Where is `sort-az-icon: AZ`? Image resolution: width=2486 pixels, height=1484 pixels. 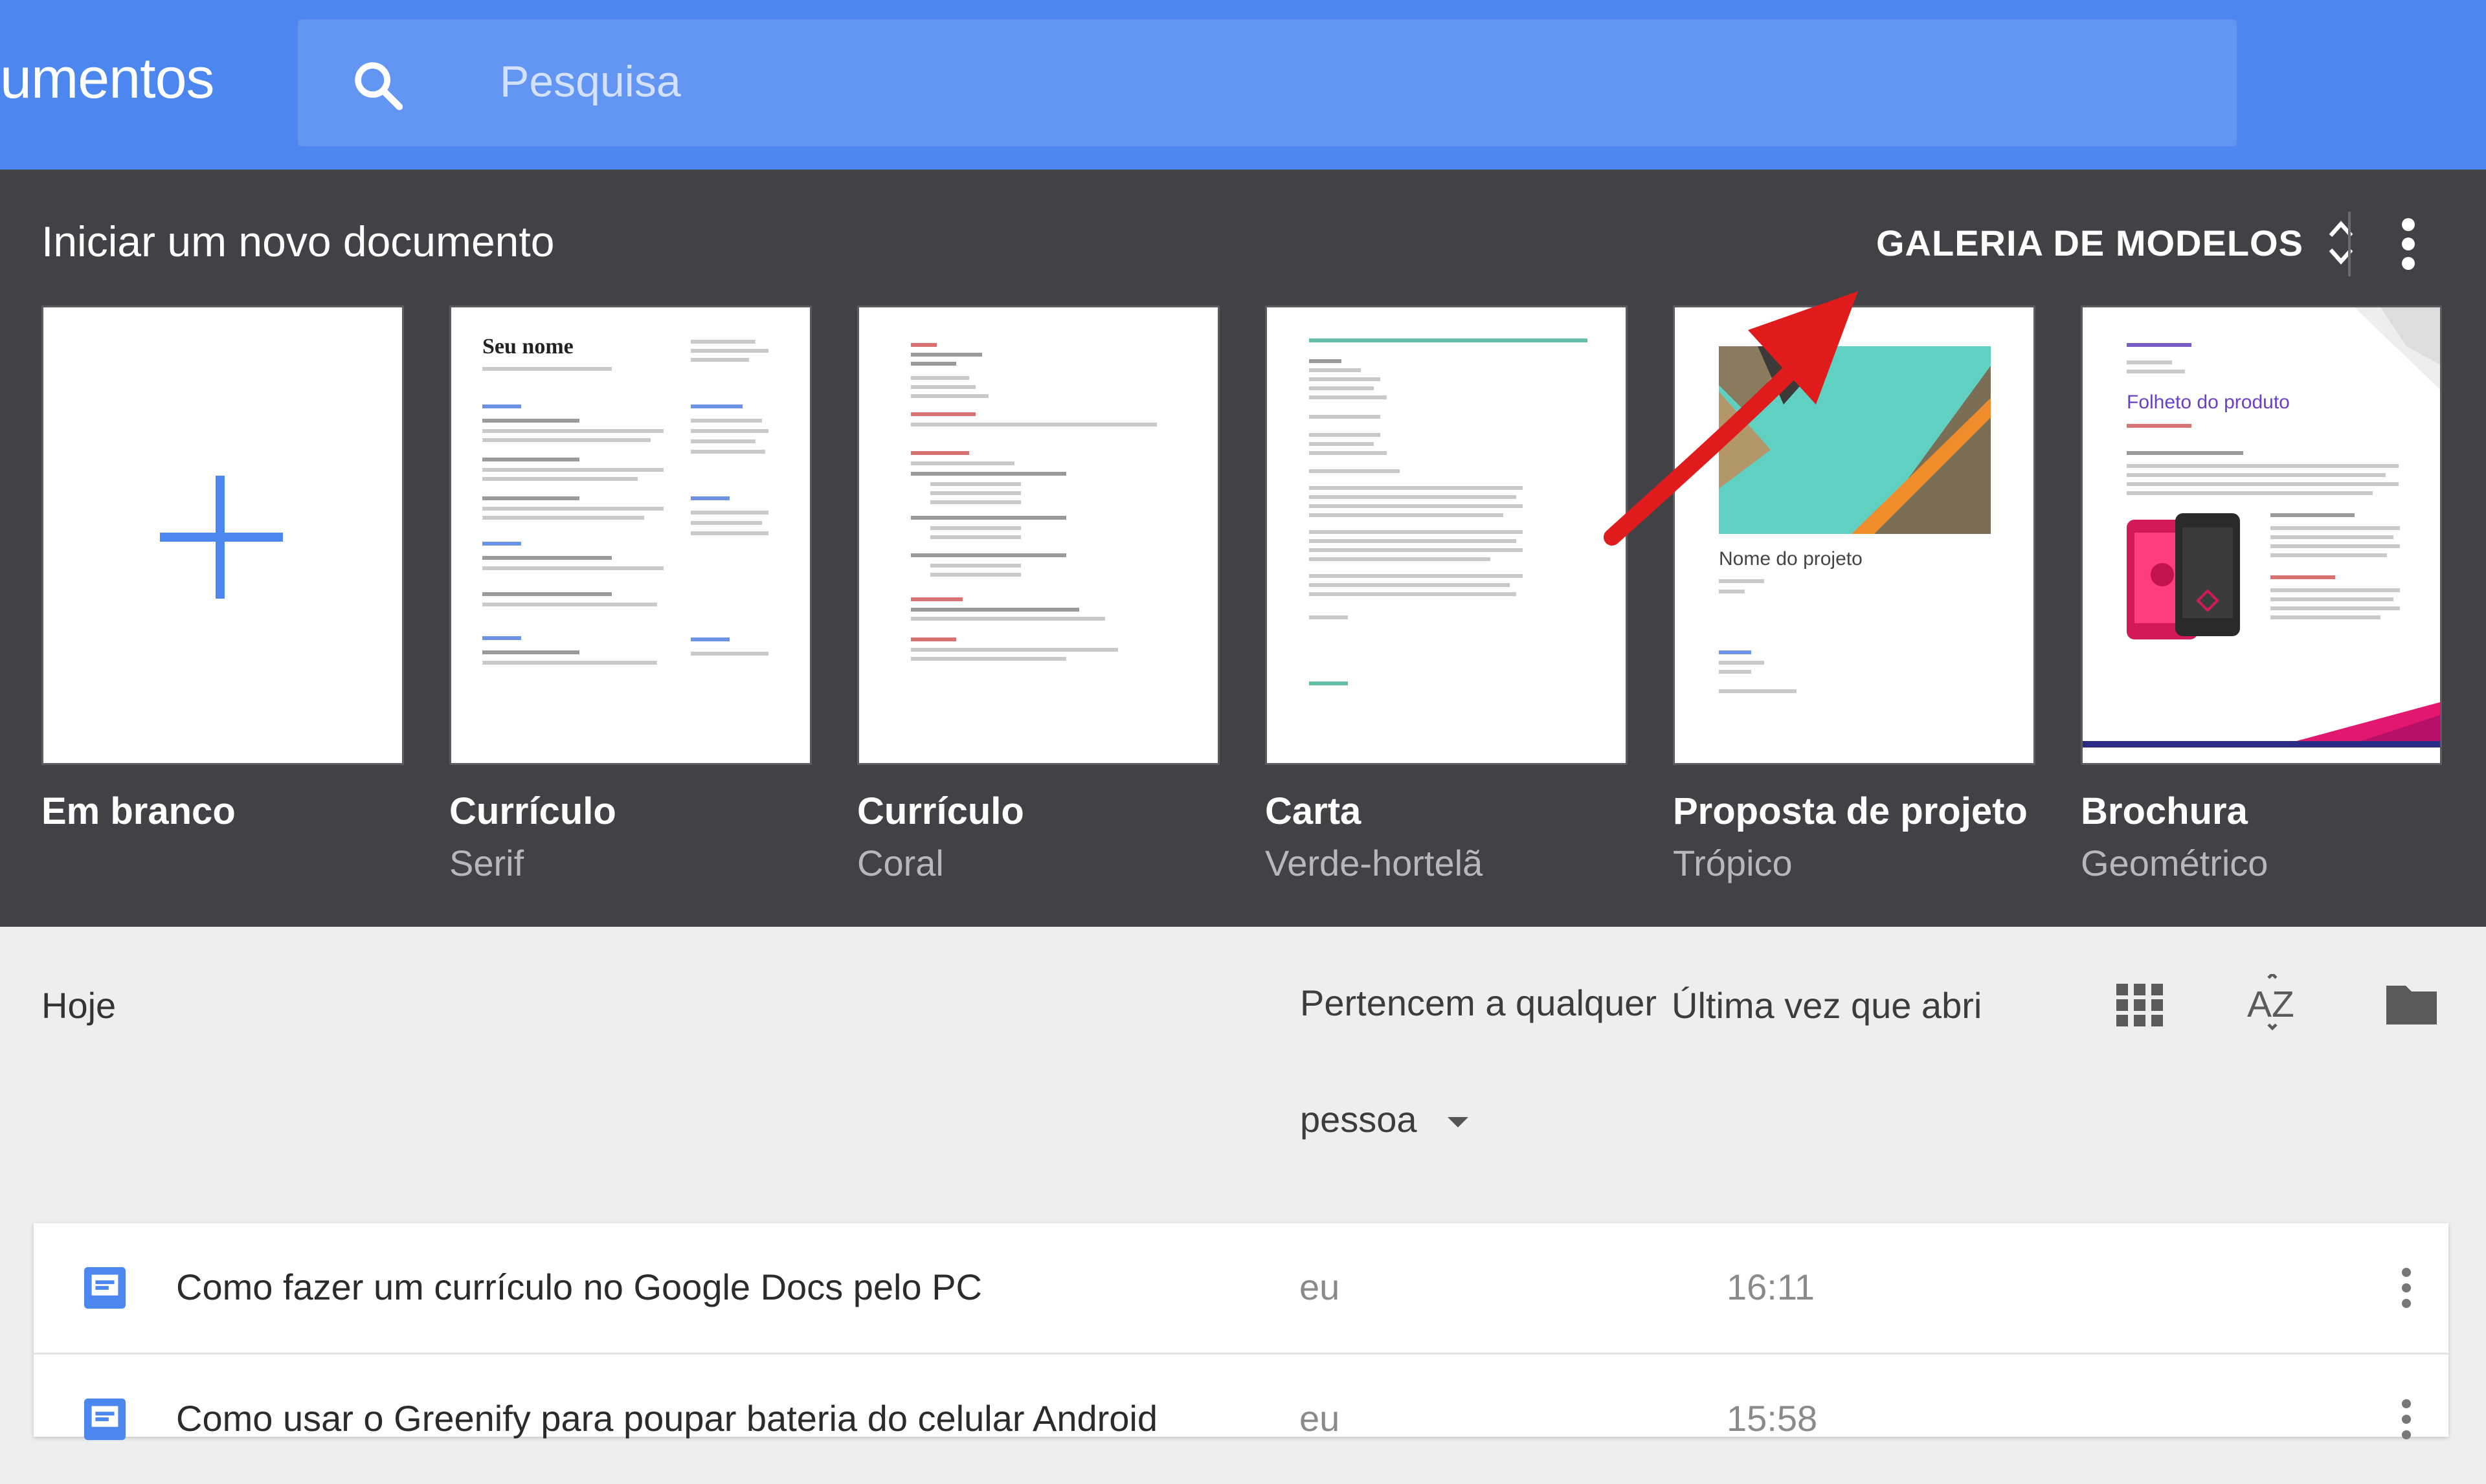
sort-az-icon: AZ is located at coordinates (2272, 1003).